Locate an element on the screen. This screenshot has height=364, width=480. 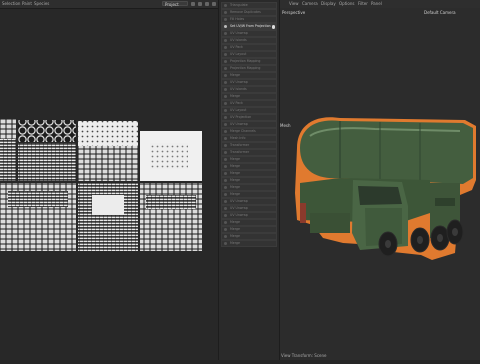
gear-icon is located at coordinates (273, 27).